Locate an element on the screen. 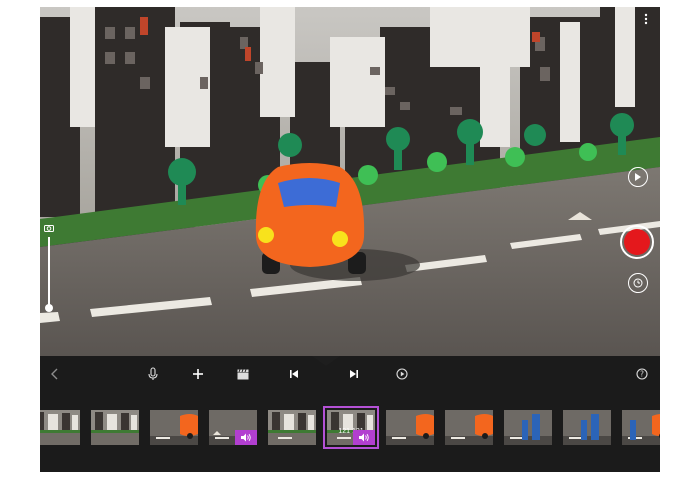 The image size is (700, 480). playback-button is located at coordinates (402, 374).